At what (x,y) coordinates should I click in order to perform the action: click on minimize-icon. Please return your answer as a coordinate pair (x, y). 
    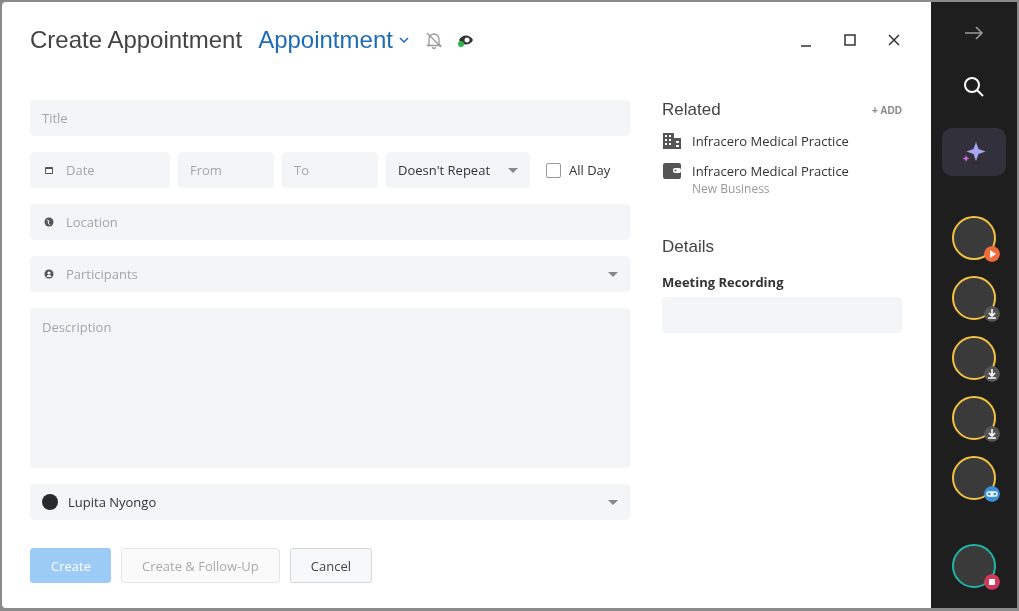
    Looking at the image, I should click on (806, 46).